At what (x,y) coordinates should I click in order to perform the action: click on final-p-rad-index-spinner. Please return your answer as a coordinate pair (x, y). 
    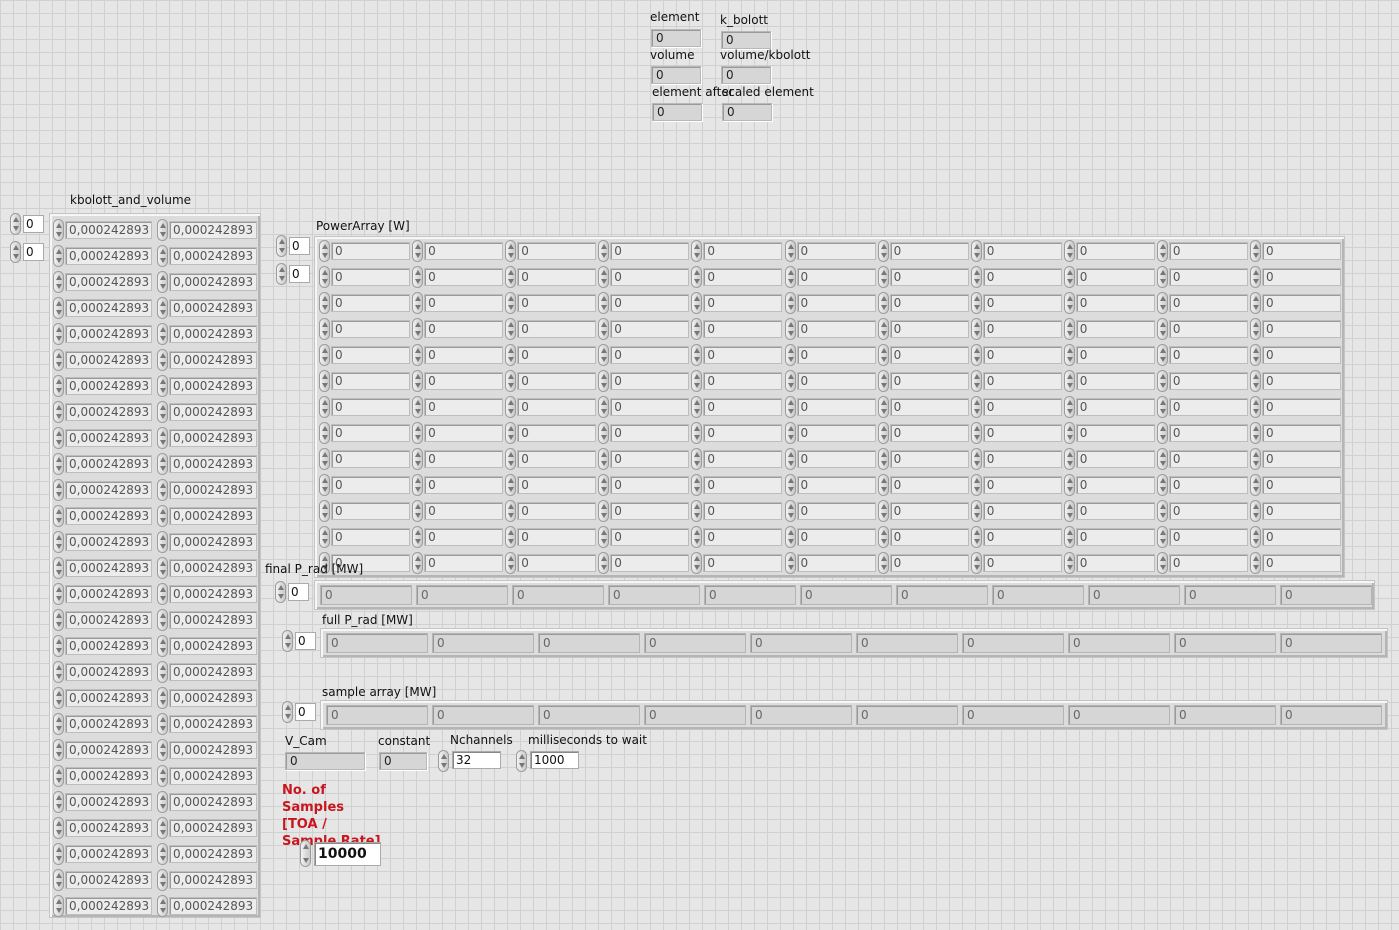
    Looking at the image, I should click on (280, 592).